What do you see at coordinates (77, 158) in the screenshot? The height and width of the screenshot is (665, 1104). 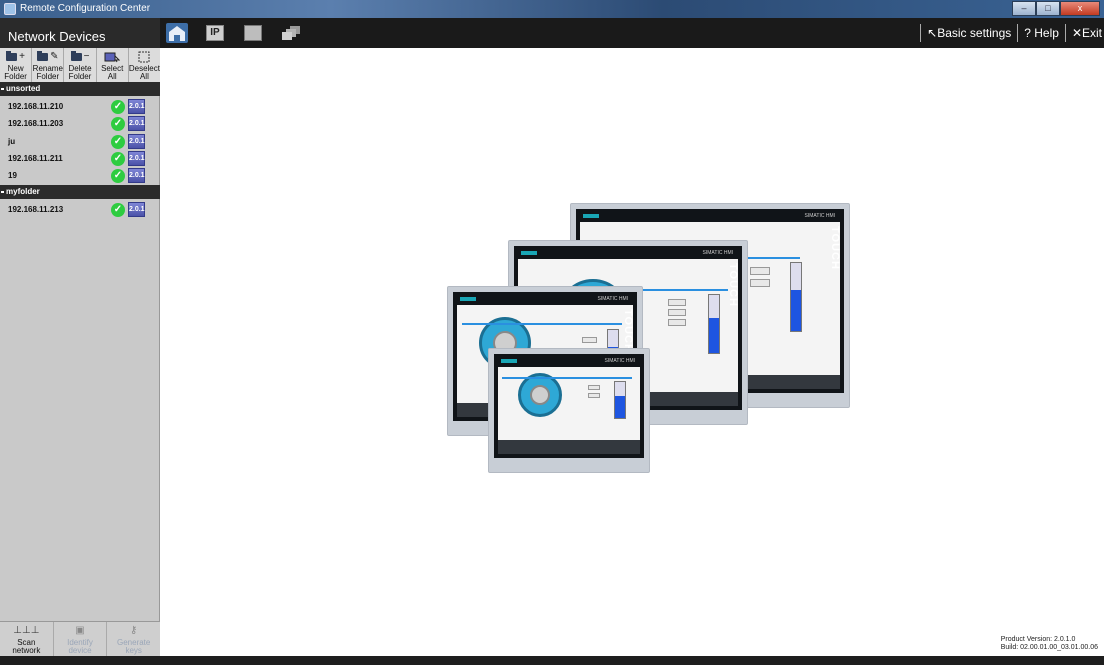 I see `device-row: 192.168.11.211 ✓ 2.0.1` at bounding box center [77, 158].